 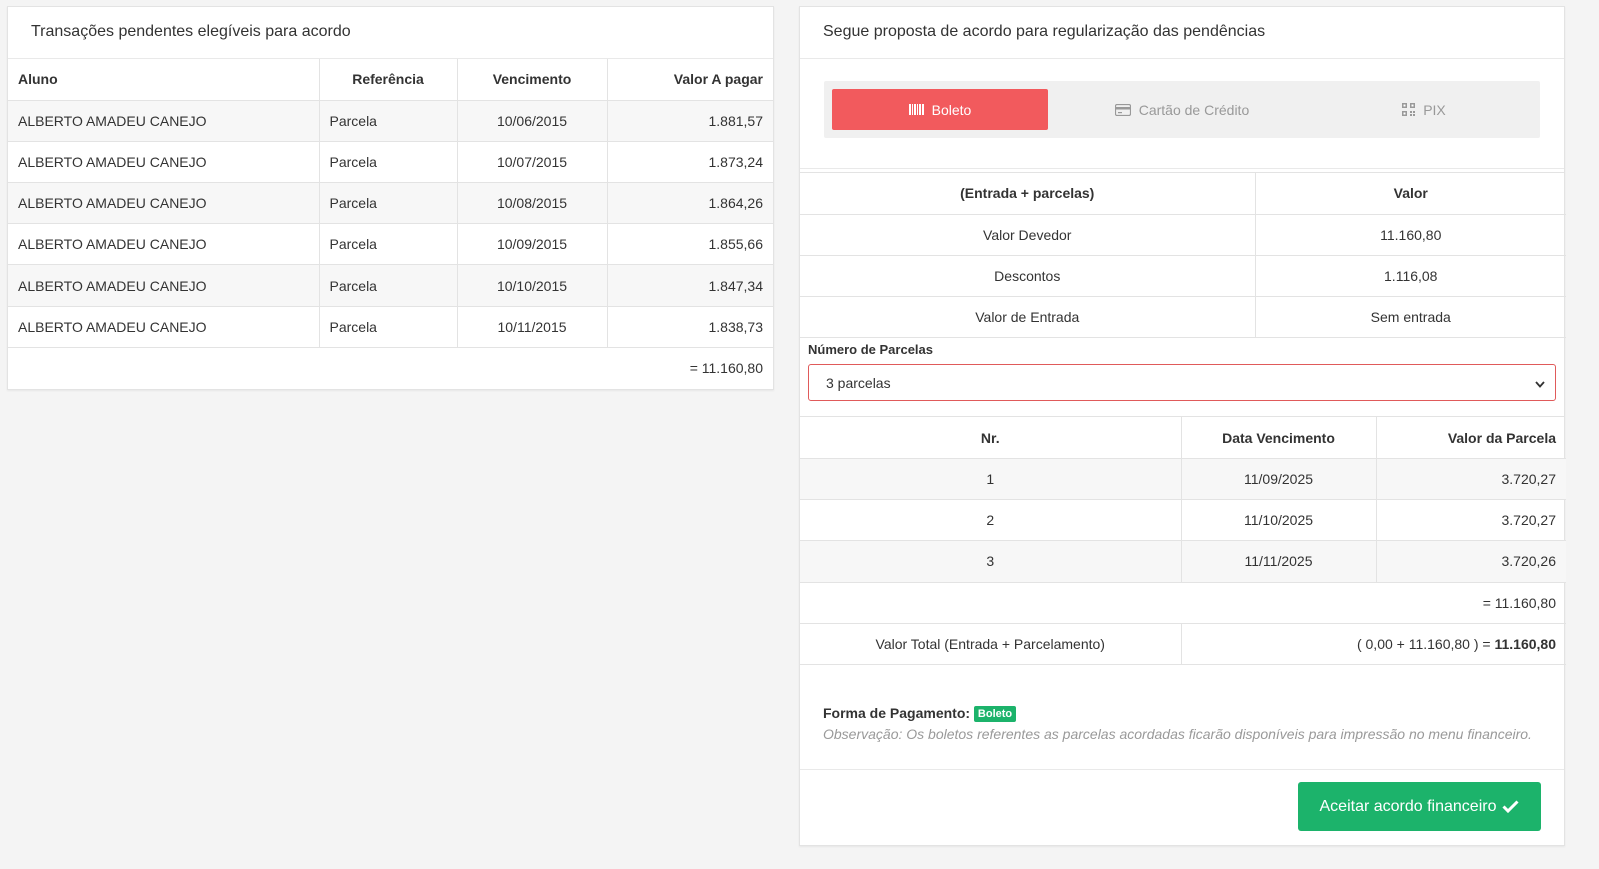 I want to click on parcelas-selected-value: 3 parcelas, so click(x=858, y=382).